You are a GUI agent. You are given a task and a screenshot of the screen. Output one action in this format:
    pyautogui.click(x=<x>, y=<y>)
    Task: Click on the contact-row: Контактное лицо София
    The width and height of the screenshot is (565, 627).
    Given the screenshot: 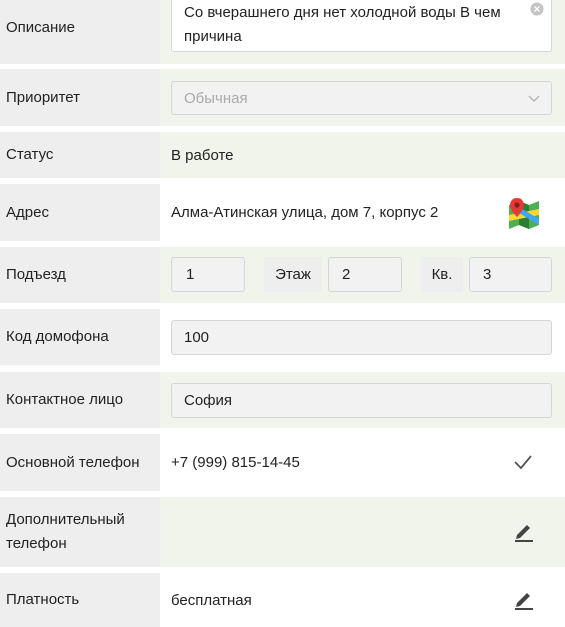 What is the action you would take?
    pyautogui.click(x=282, y=400)
    